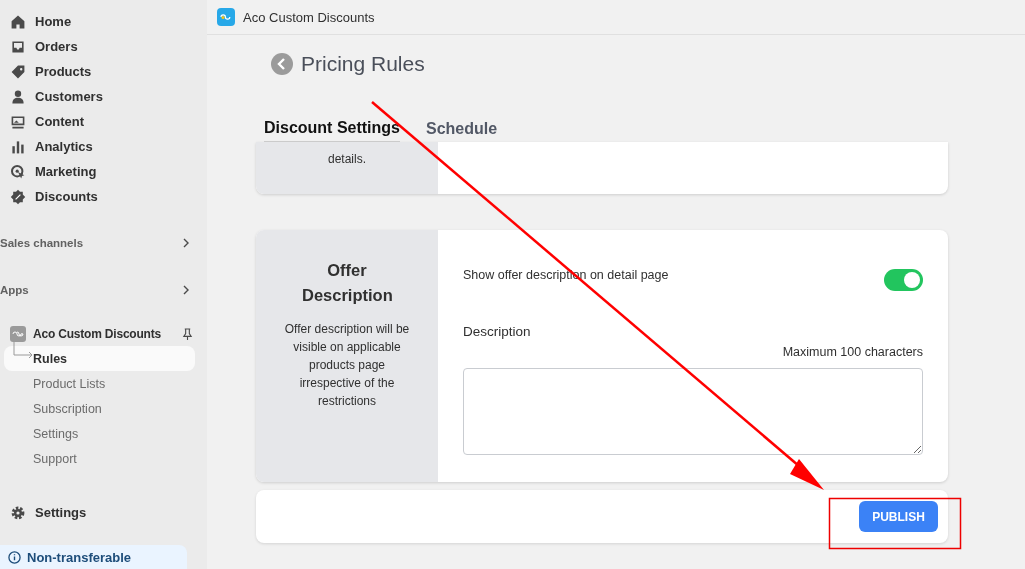 The image size is (1025, 569). What do you see at coordinates (63, 71) in the screenshot?
I see `nav-link: Products` at bounding box center [63, 71].